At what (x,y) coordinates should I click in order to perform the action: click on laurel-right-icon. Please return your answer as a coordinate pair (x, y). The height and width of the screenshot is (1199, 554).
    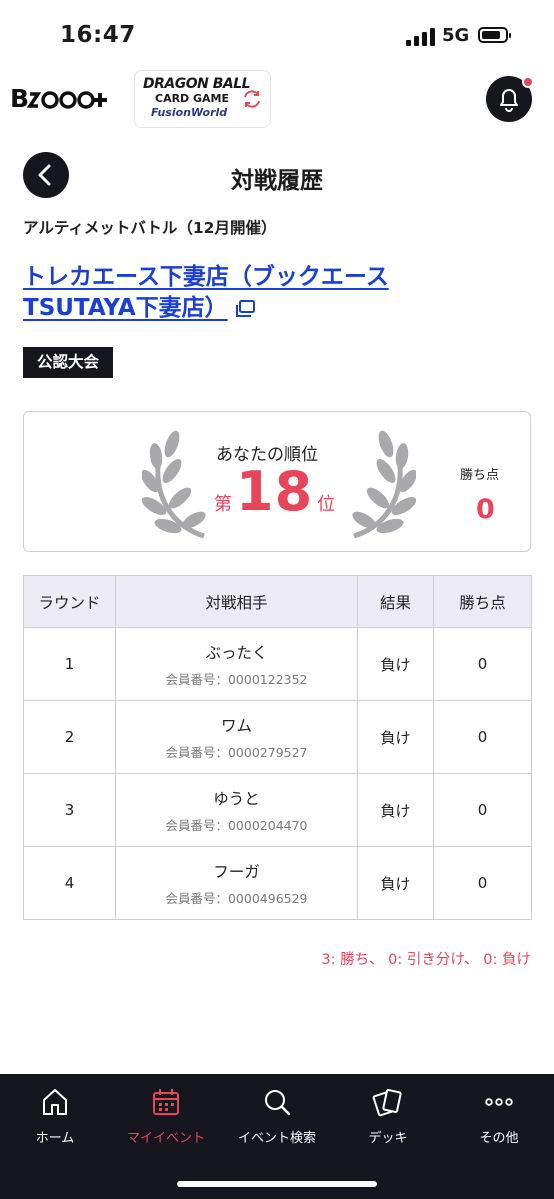
    Looking at the image, I should click on (384, 484).